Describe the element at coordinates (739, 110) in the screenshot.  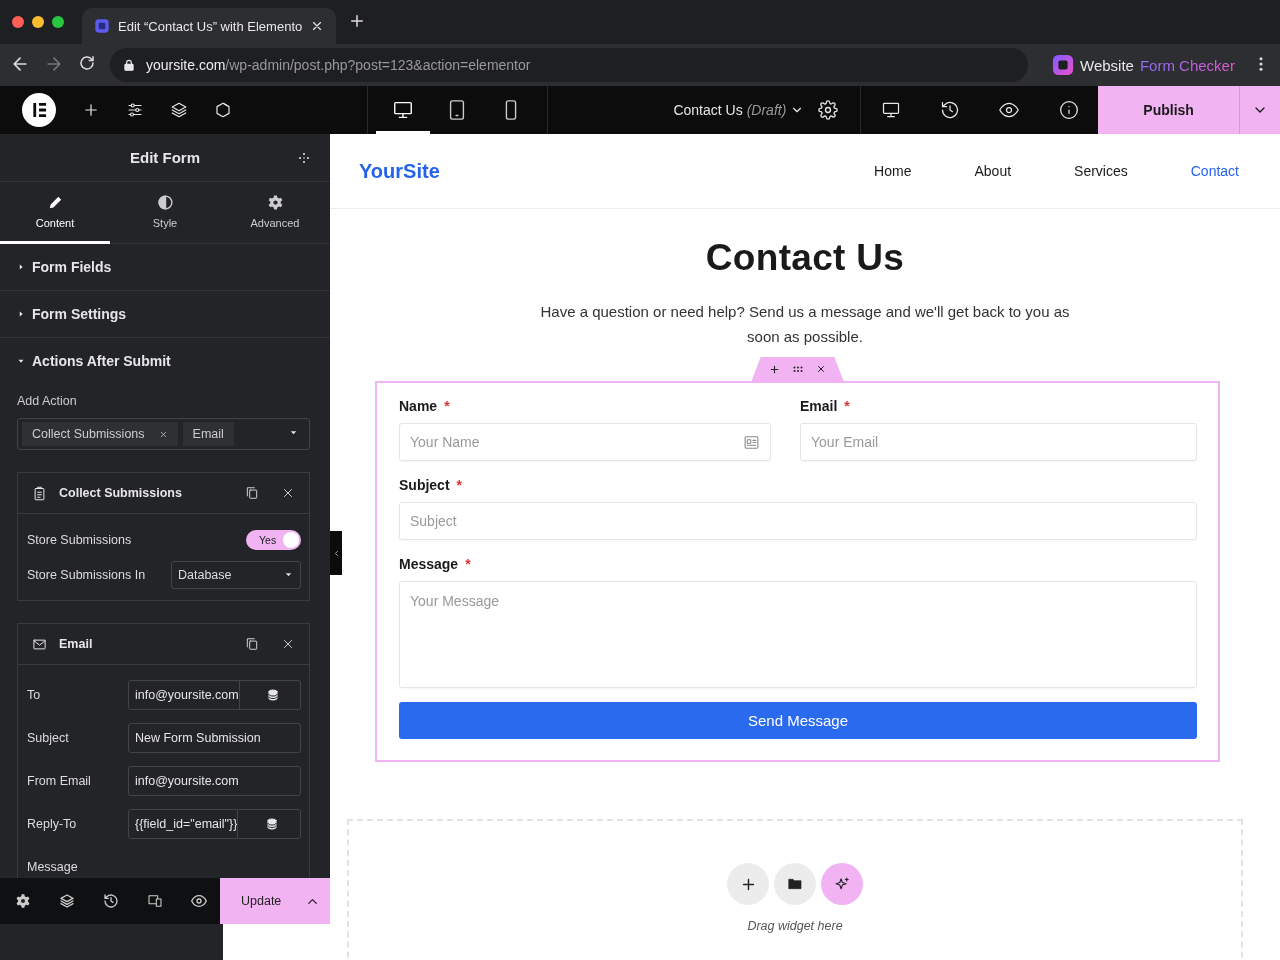
I see `page-title-dropdown: Contact Us (Draft)` at that location.